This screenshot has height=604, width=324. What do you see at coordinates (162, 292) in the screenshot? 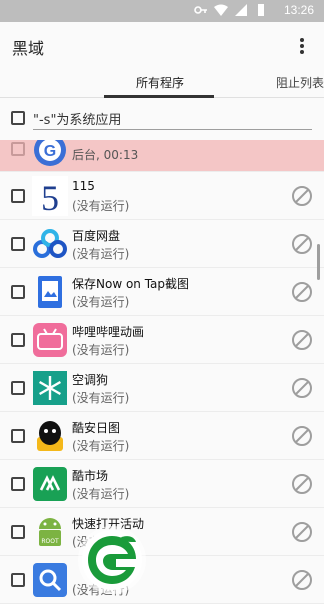
I see `list-item: 保存Now on Tap截图 (没有运行)` at bounding box center [162, 292].